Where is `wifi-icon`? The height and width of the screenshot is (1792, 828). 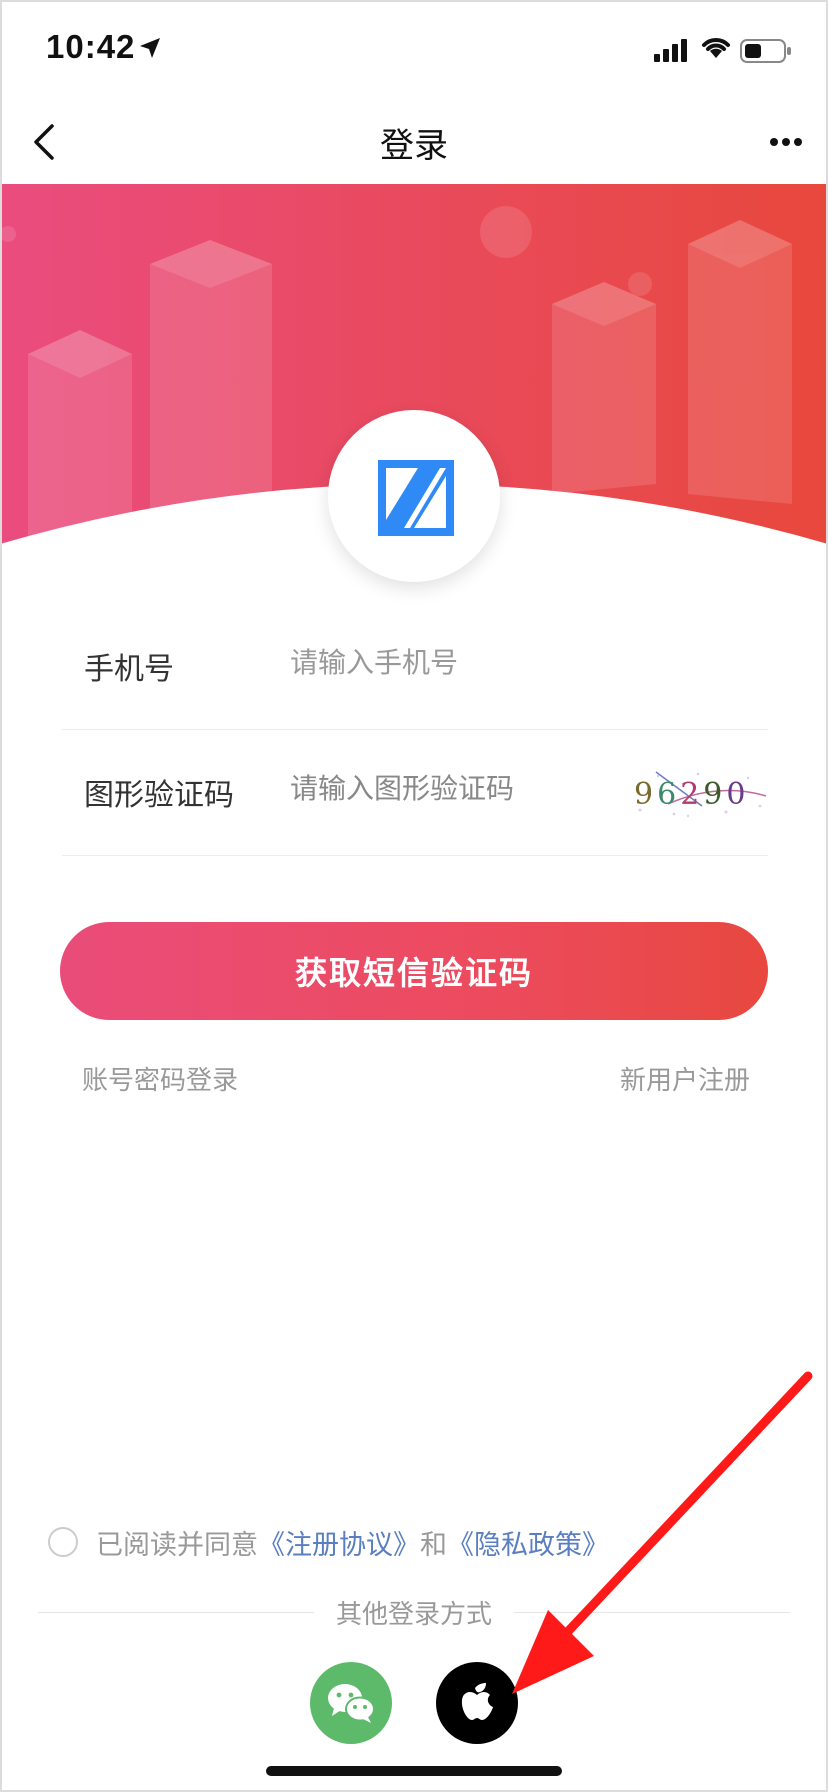 wifi-icon is located at coordinates (716, 48).